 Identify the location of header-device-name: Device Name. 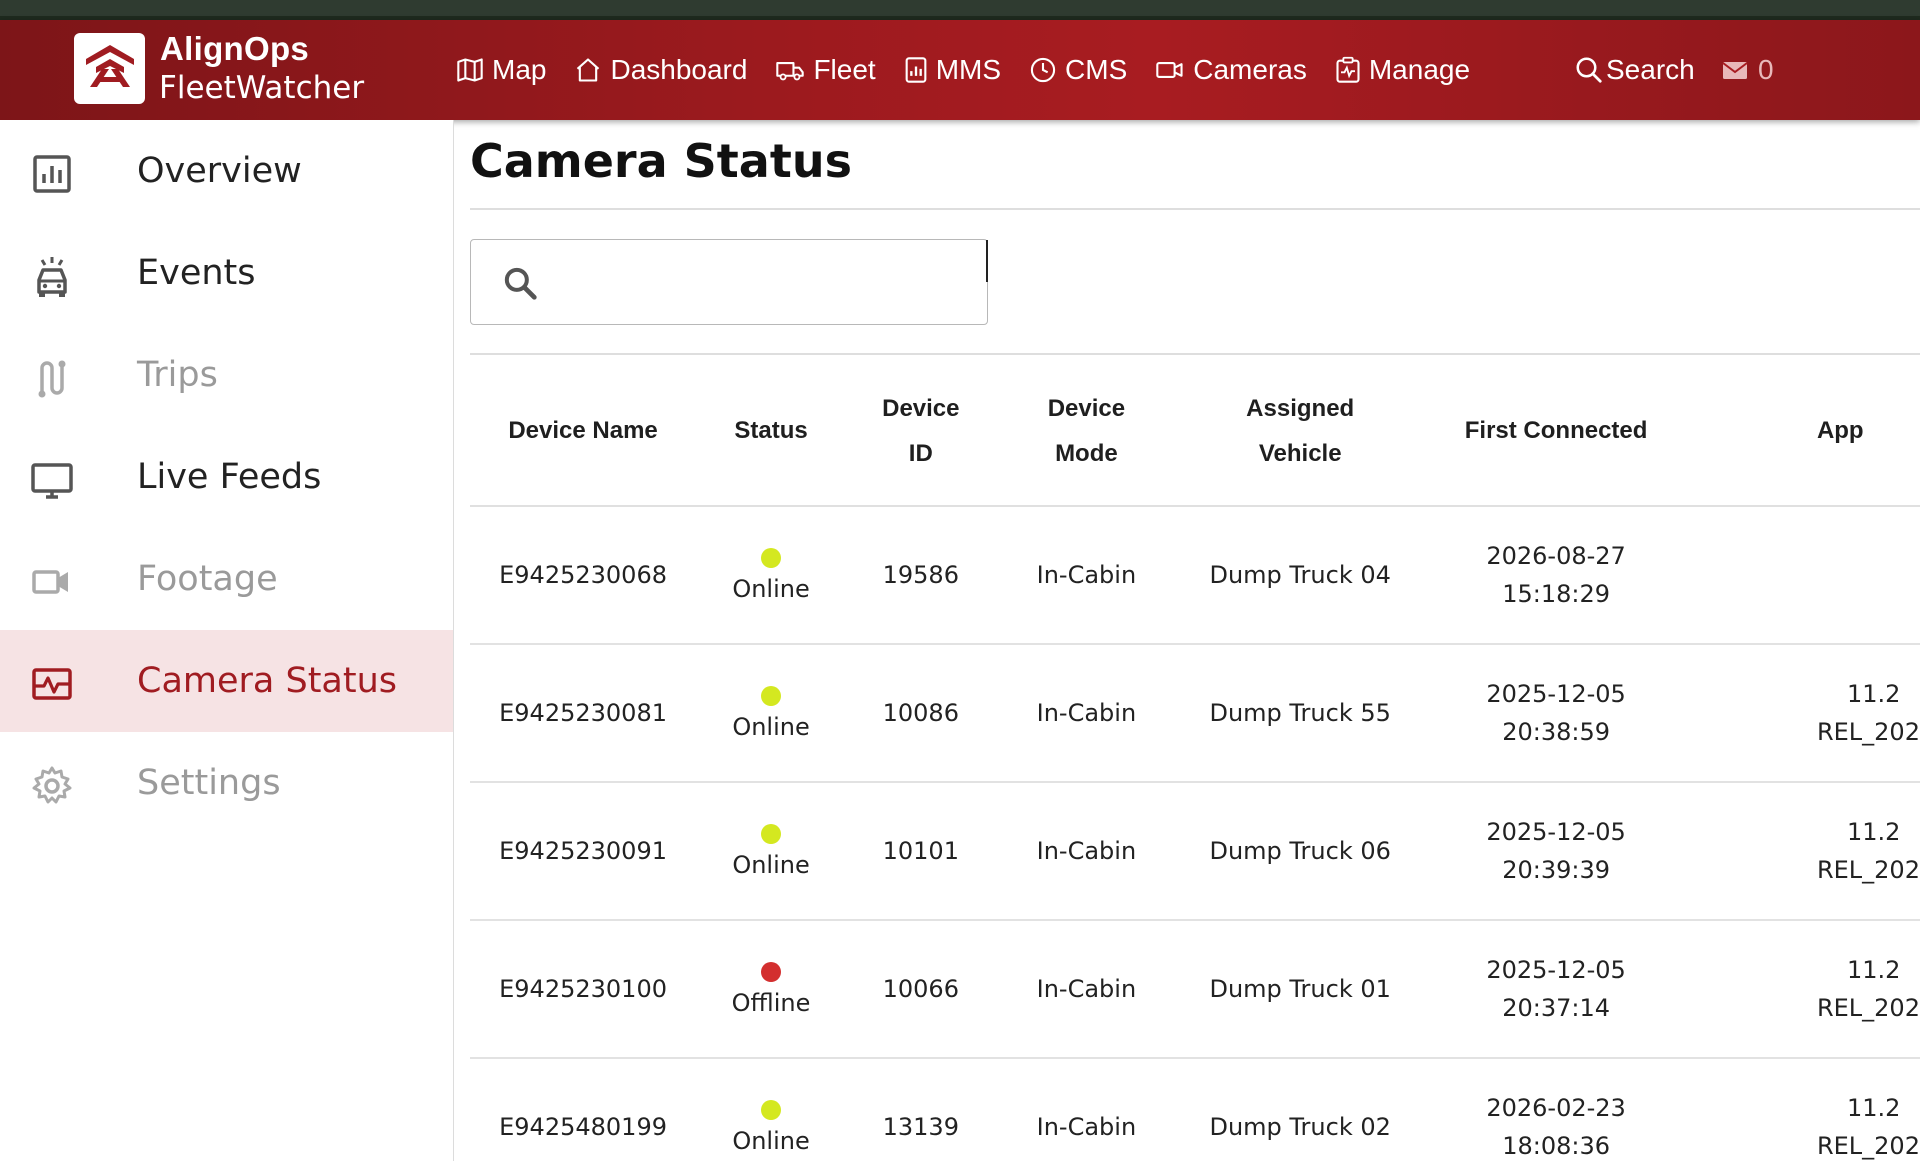
(583, 431).